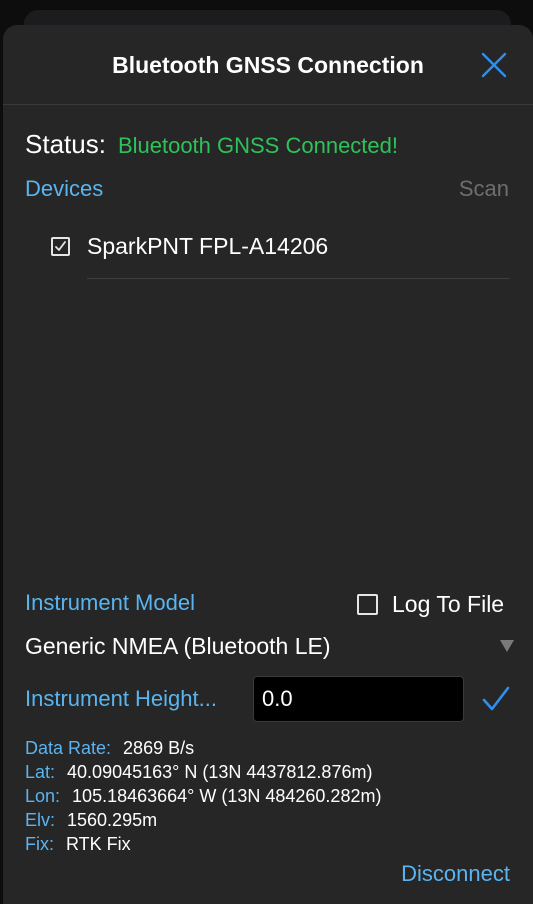  I want to click on data-rate-label: Data Rate:, so click(68, 748).